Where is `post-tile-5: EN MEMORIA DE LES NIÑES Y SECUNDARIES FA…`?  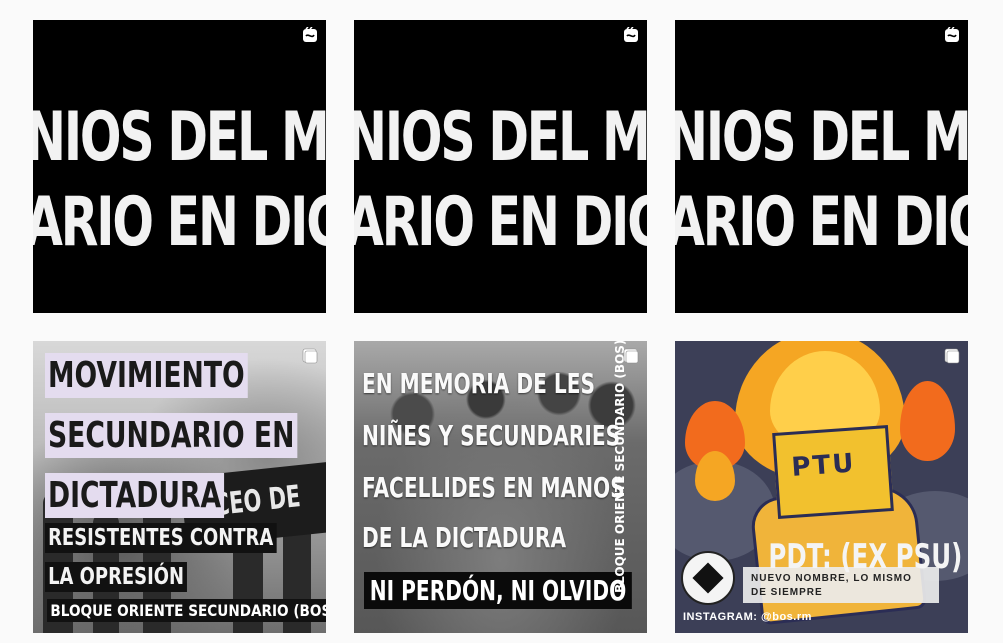
post-tile-5: EN MEMORIA DE LES NIÑES Y SECUNDARIES FA… is located at coordinates (500, 487).